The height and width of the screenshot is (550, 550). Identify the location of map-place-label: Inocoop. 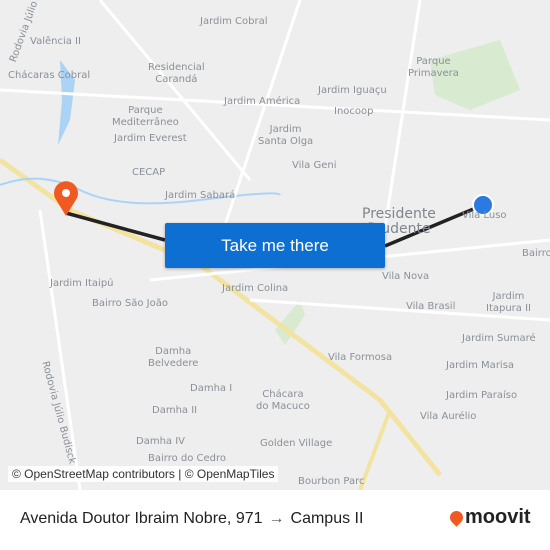
(354, 111).